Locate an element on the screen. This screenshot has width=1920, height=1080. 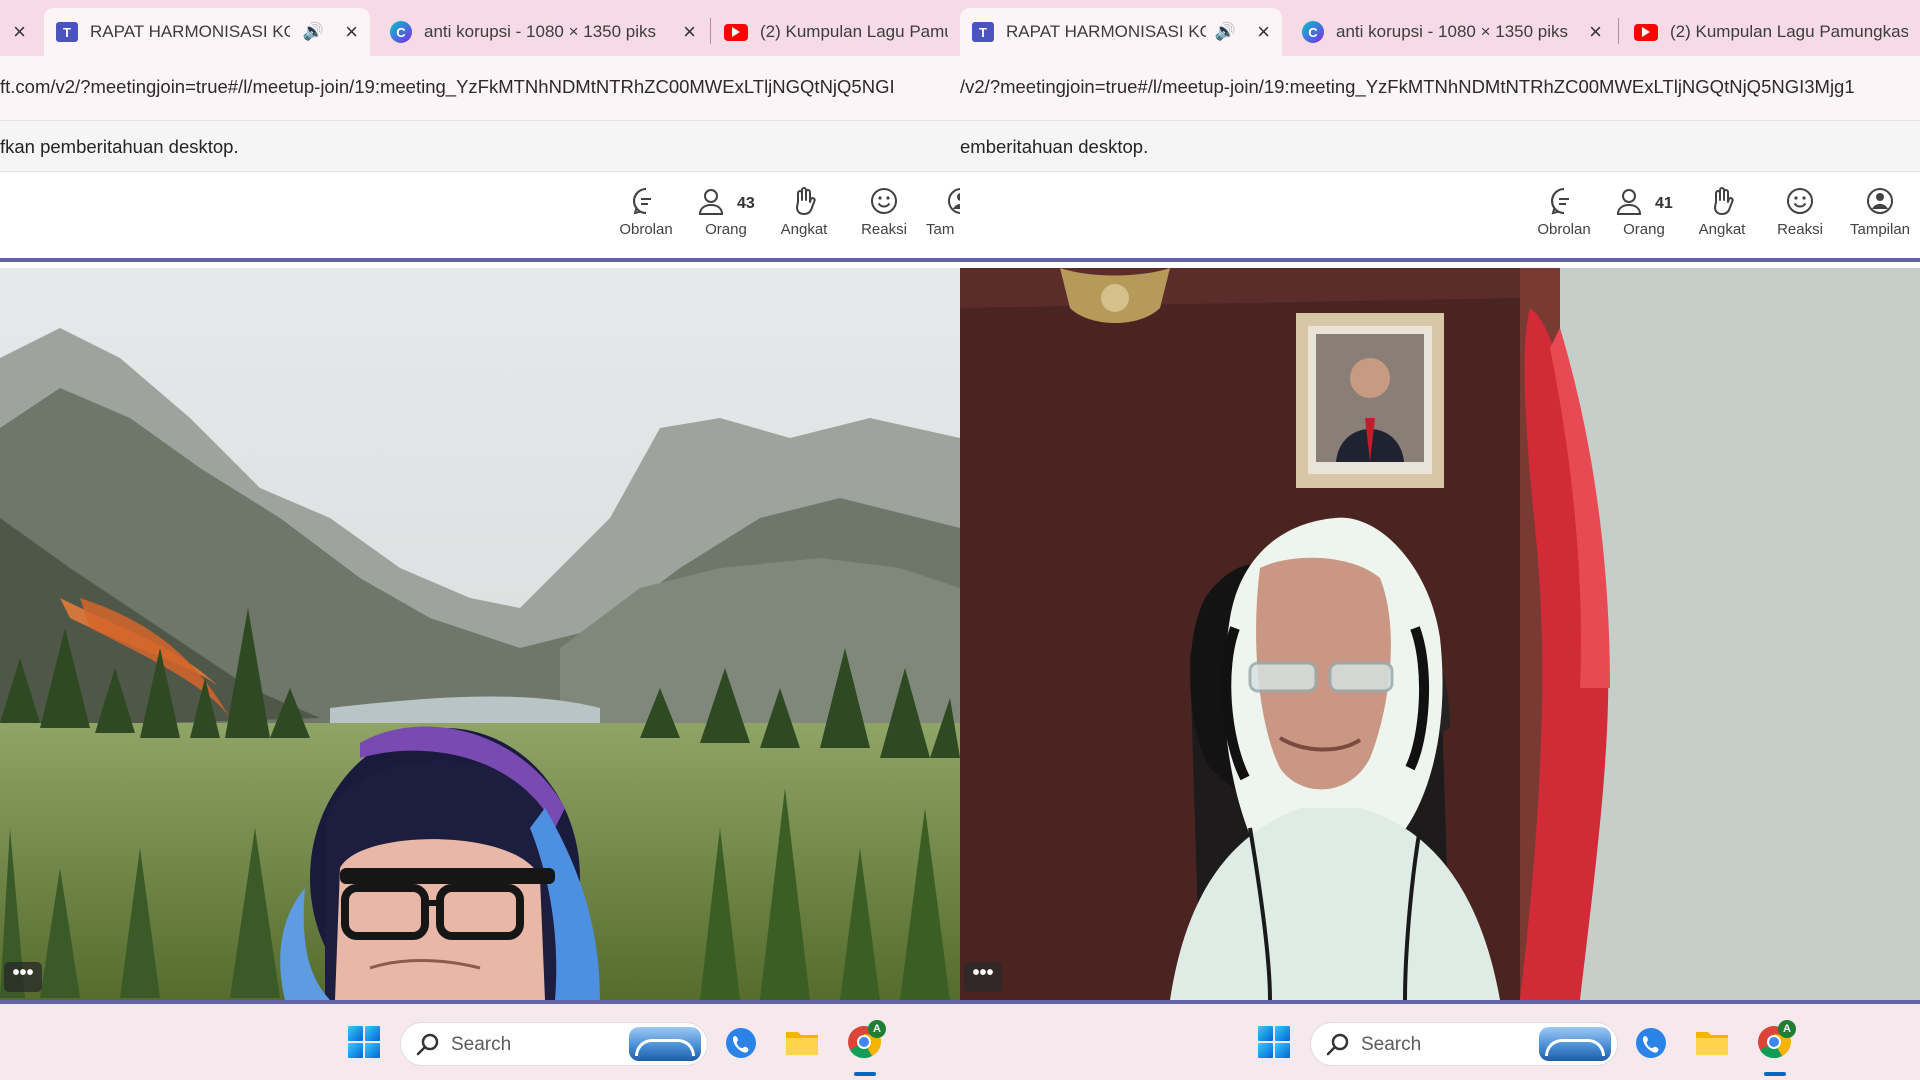
participant-count: 41 is located at coordinates (1664, 203).